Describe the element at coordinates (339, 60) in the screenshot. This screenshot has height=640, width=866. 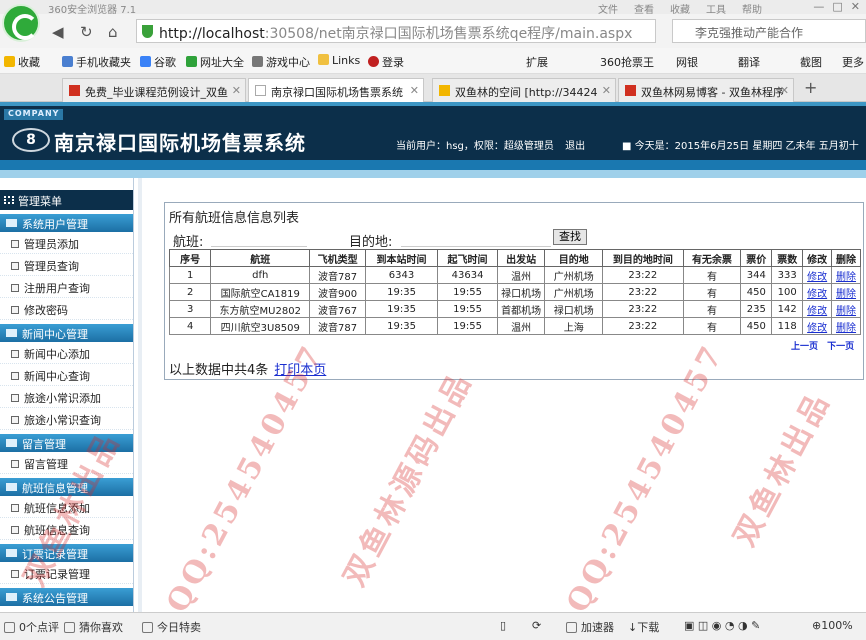
I see `fav-item: Links` at that location.